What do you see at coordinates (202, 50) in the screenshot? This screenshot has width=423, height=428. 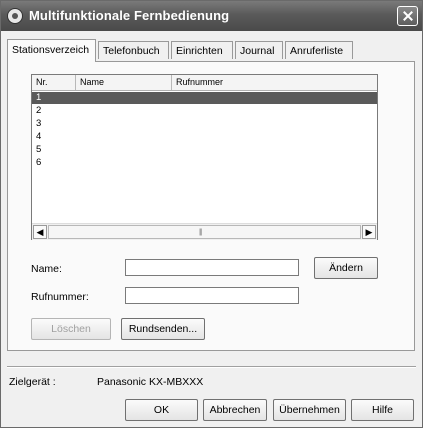 I see `tab-einrichten: Einrichten` at bounding box center [202, 50].